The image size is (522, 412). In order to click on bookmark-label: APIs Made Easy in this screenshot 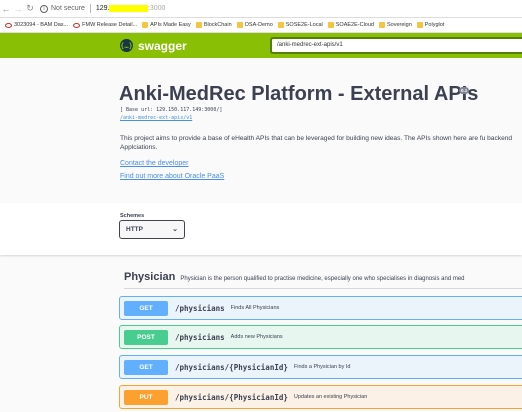, I will do `click(170, 25)`.